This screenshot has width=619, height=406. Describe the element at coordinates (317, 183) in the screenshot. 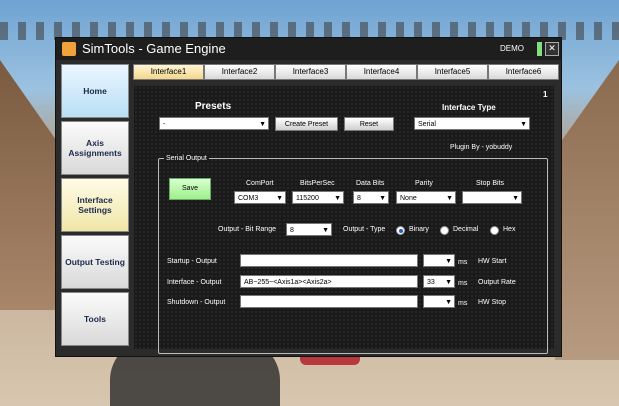

I see `bits-per-sec-label: BitsPerSec` at that location.